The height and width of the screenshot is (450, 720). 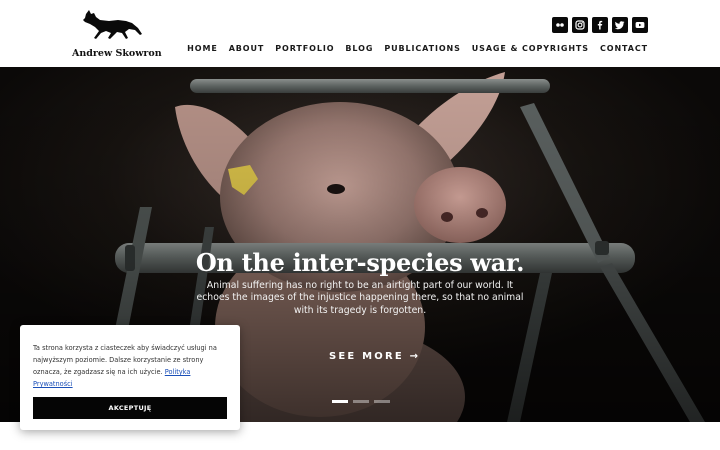 I want to click on nav-portfolio: PORTFOLIO, so click(x=304, y=48).